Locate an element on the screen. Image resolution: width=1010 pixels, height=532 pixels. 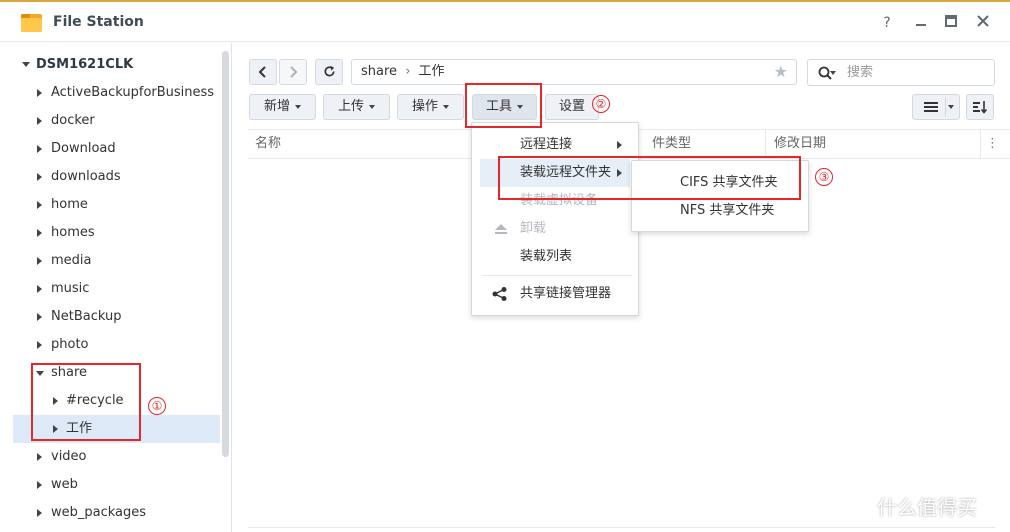
tree-item-video: video is located at coordinates (110, 457).